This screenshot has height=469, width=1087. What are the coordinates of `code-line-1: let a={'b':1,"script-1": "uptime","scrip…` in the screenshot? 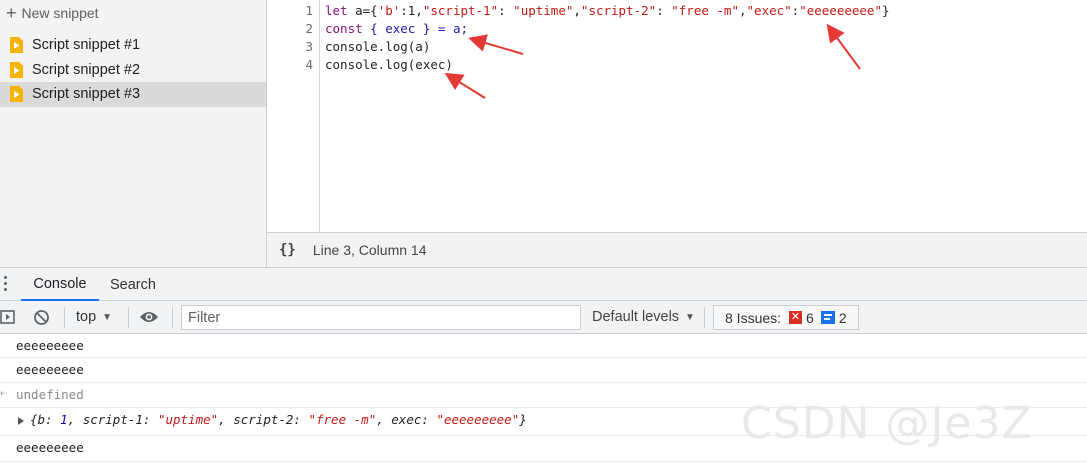 It's located at (607, 10).